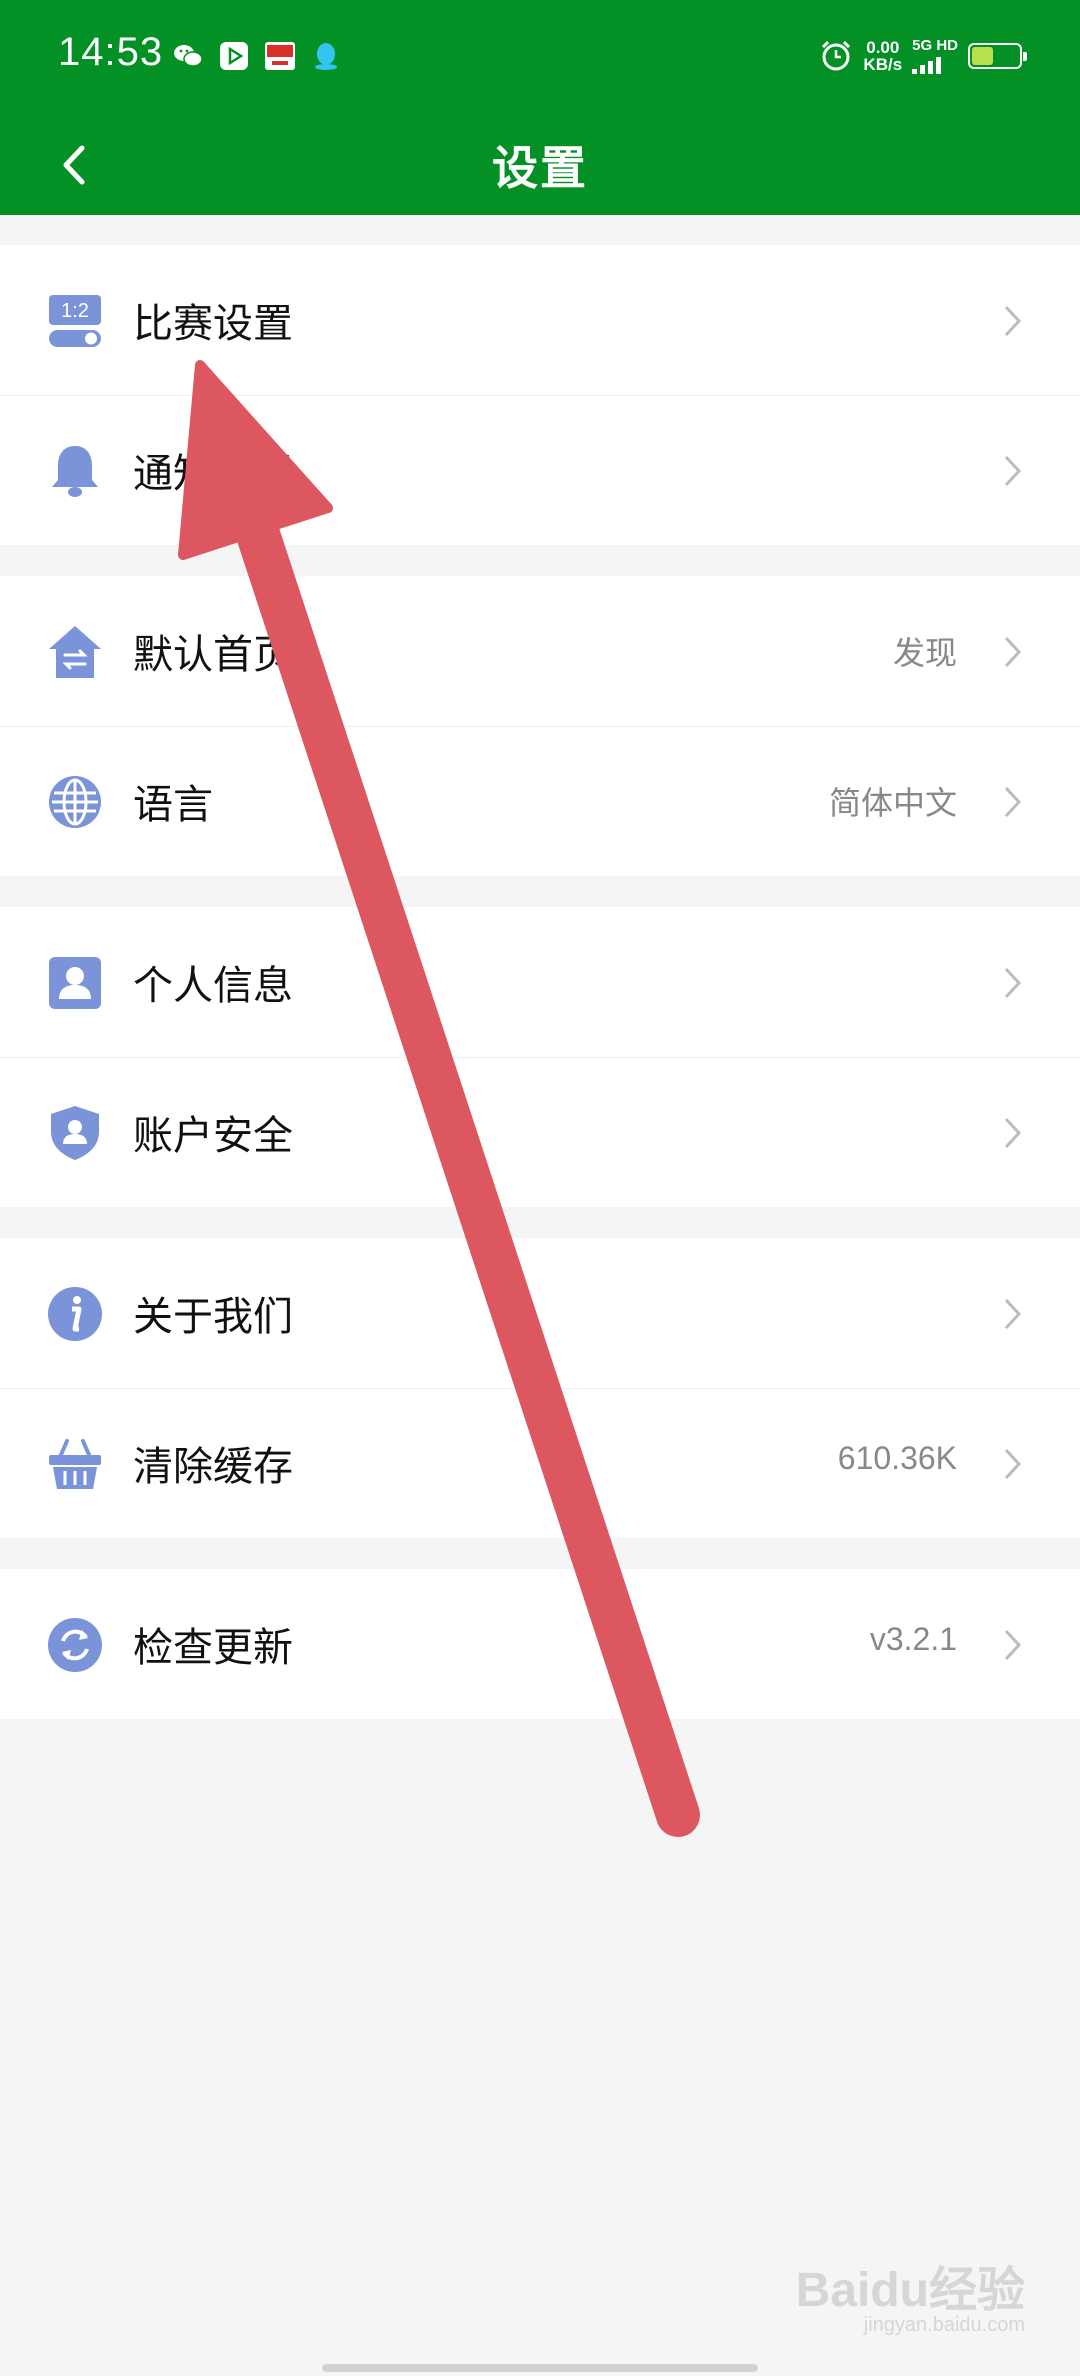 The image size is (1080, 2376). I want to click on profile-icon, so click(75, 983).